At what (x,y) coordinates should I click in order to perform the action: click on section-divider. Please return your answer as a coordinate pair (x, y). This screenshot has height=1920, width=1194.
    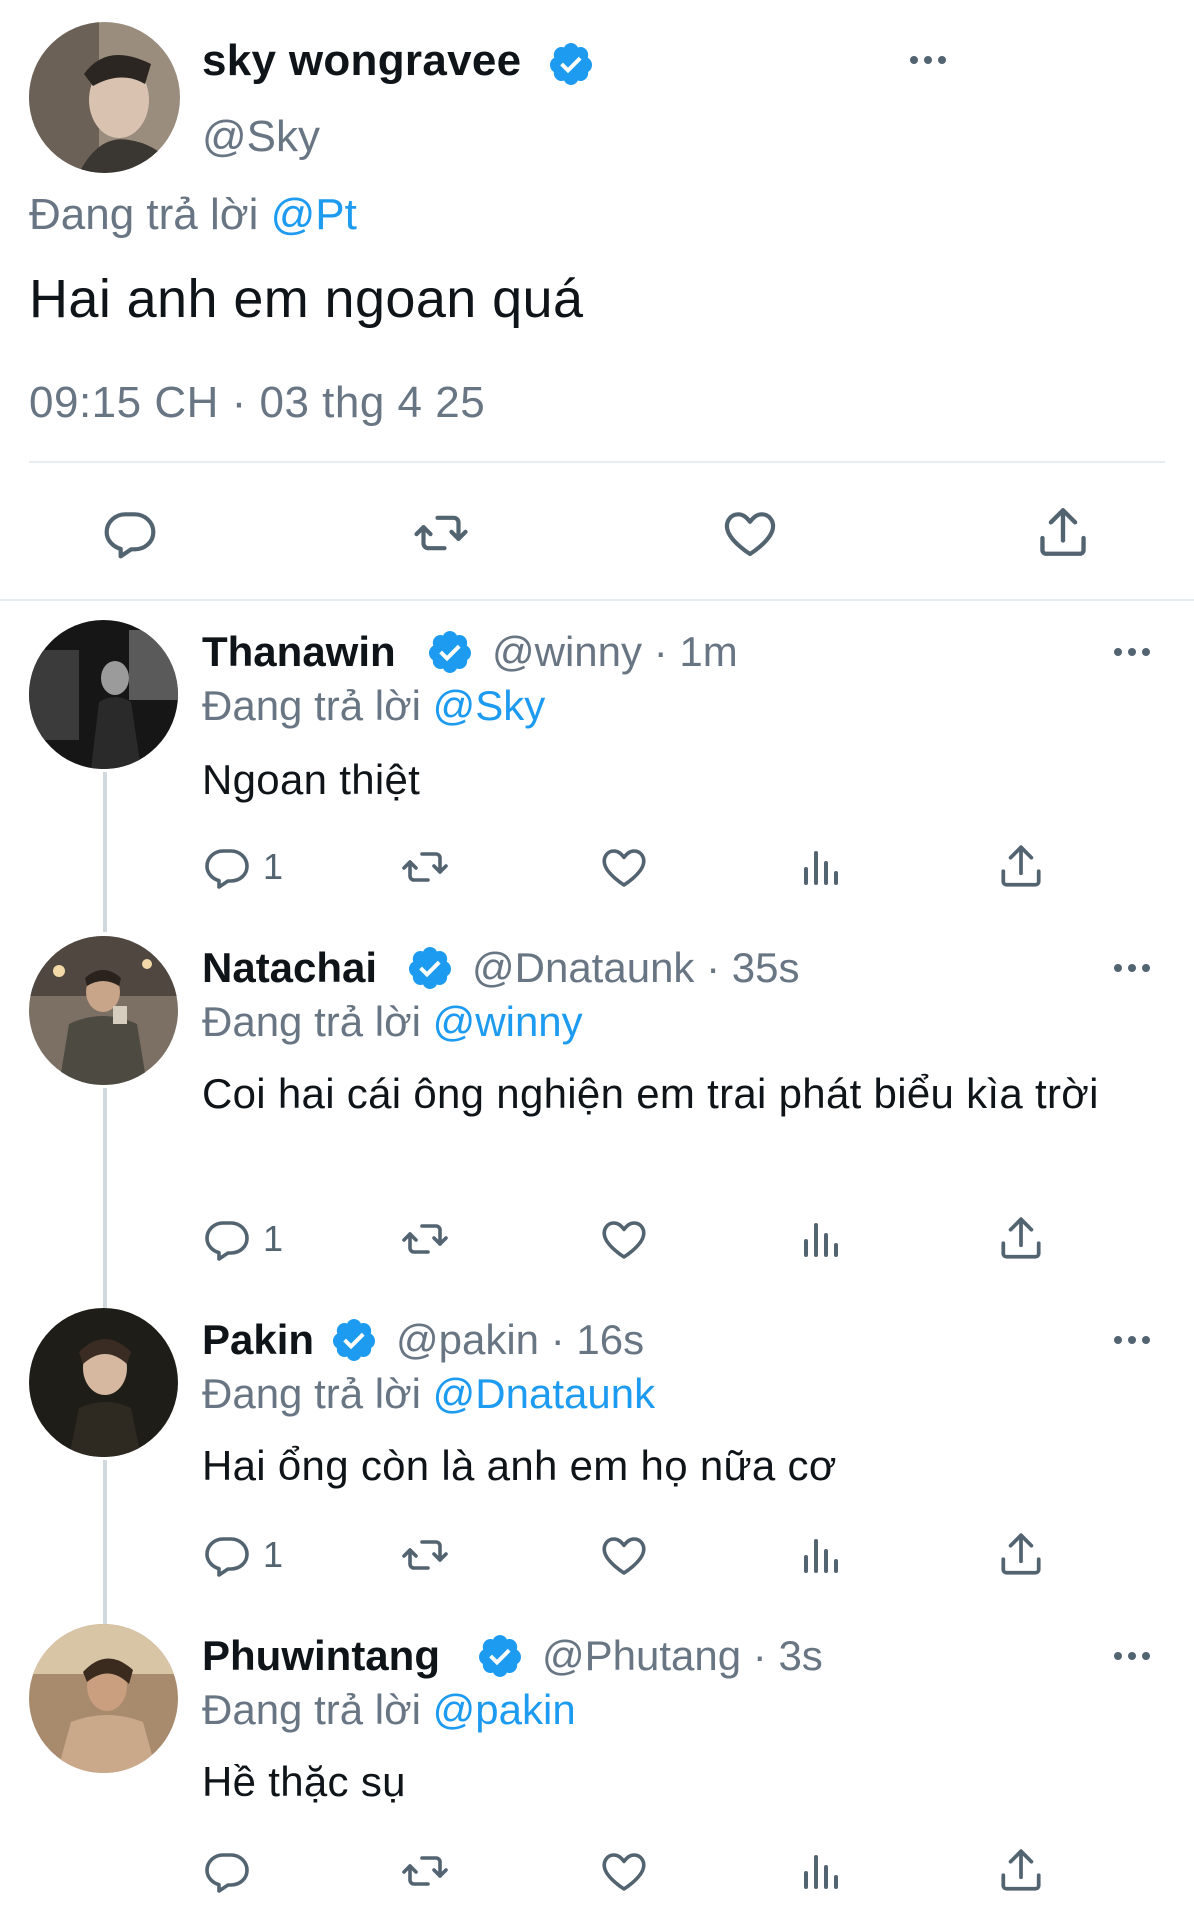
    Looking at the image, I should click on (597, 600).